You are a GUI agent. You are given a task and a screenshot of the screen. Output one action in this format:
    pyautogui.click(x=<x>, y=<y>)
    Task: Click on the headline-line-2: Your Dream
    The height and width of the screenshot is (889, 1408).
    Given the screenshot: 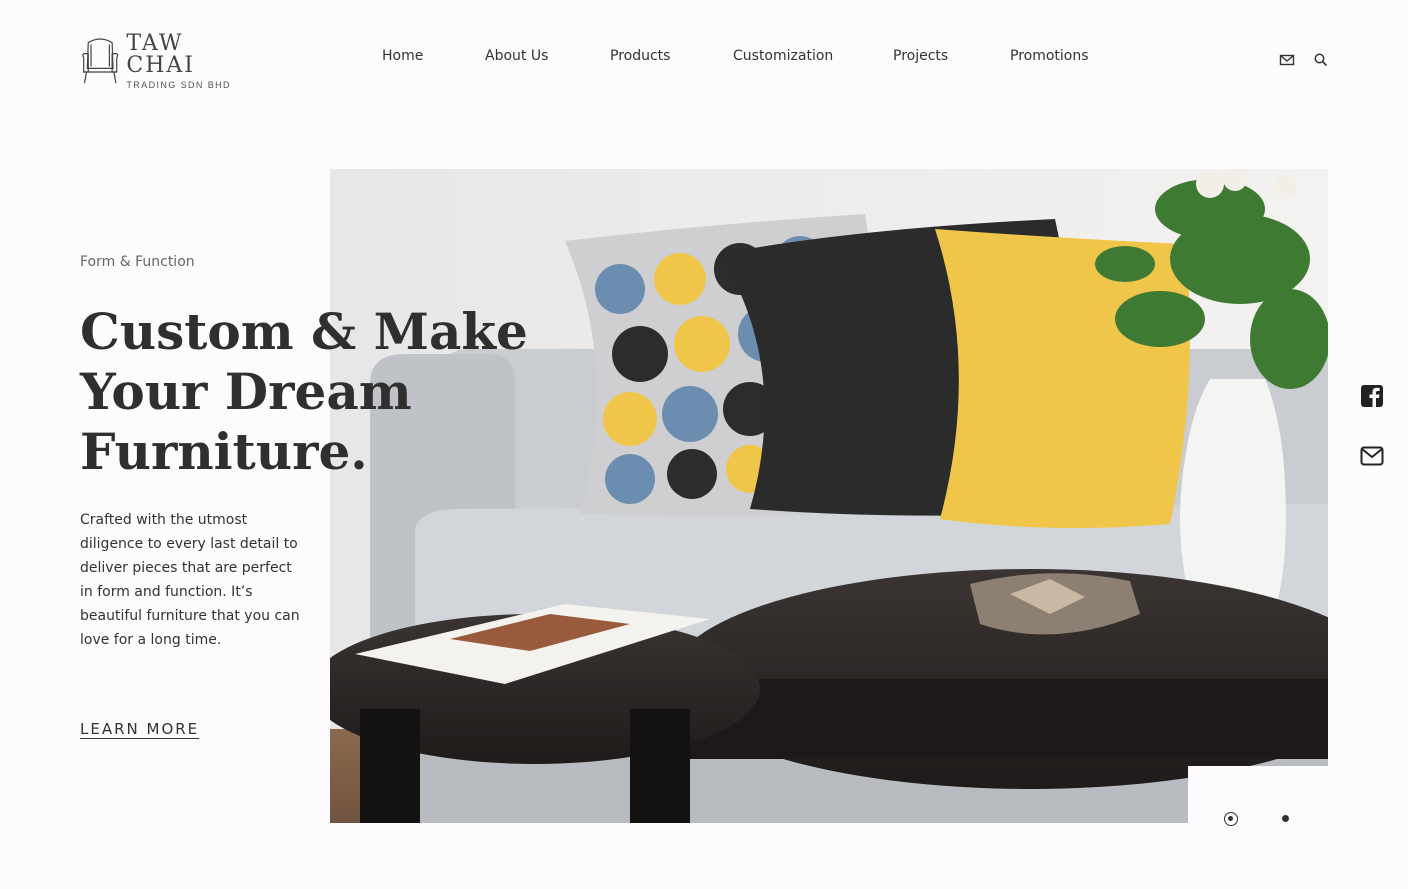 What is the action you would take?
    pyautogui.click(x=246, y=391)
    